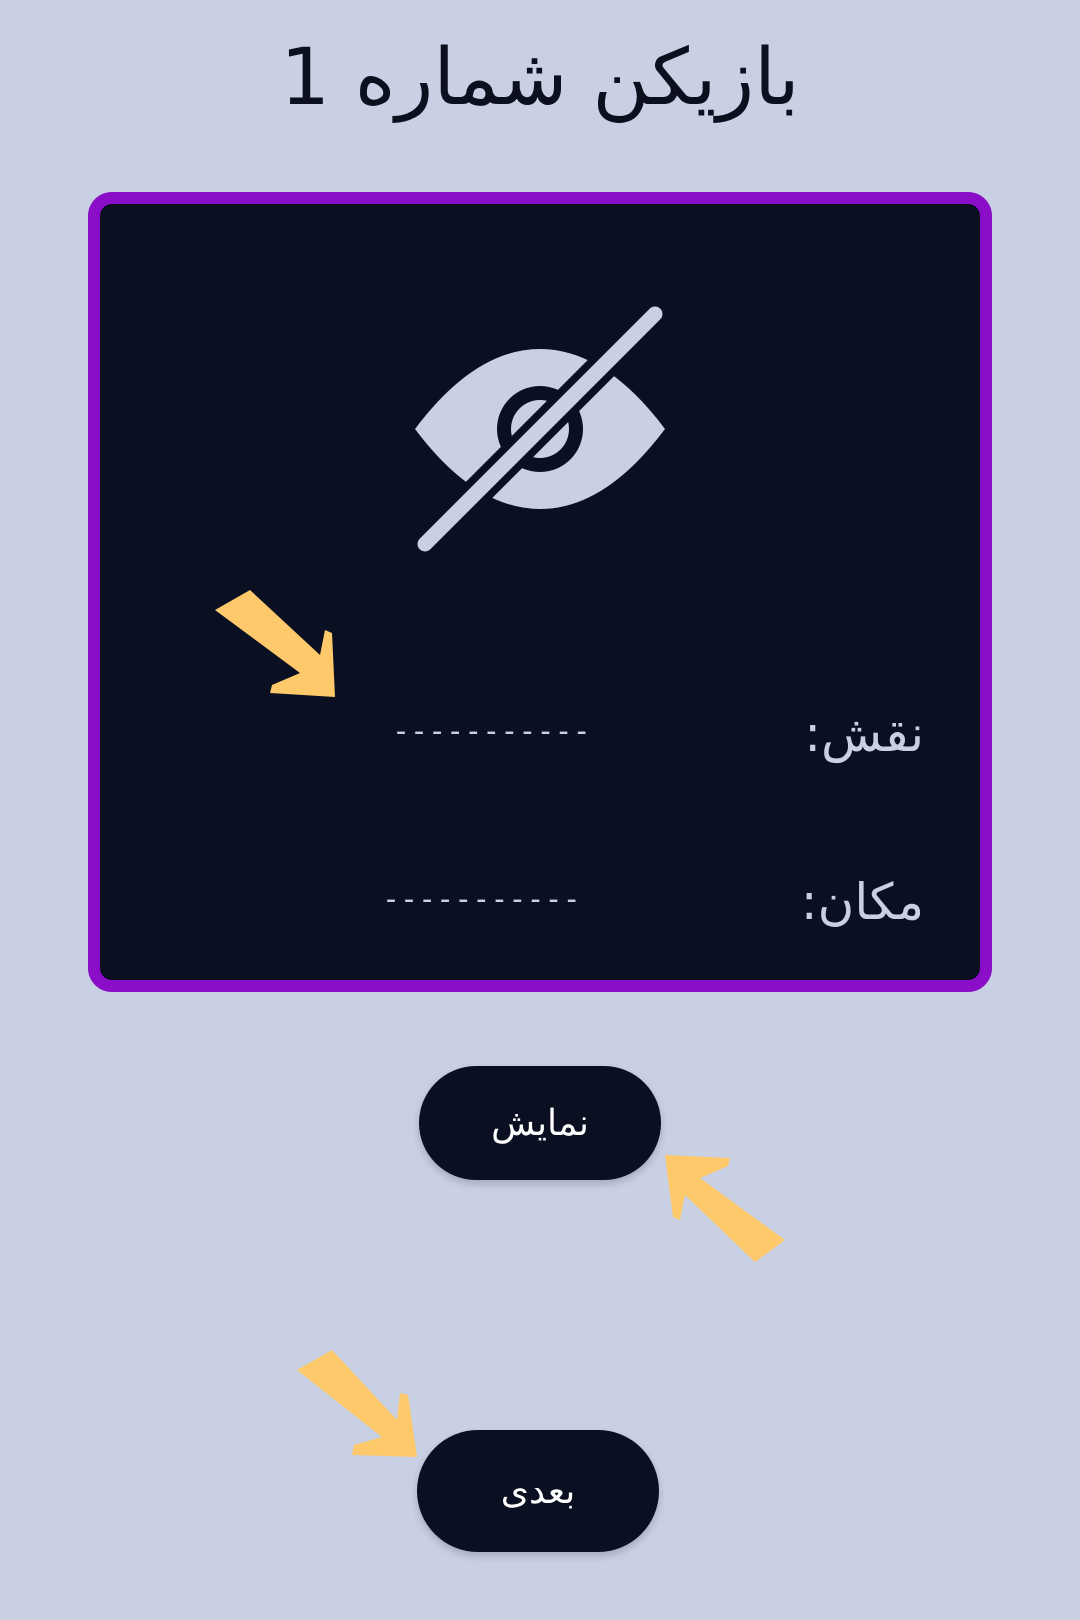  Describe the element at coordinates (540, 1123) in the screenshot. I see `show-button: نمایش` at that location.